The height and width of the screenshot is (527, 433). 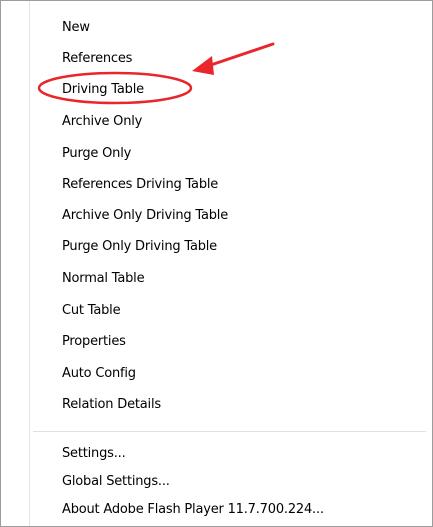 I want to click on menu-item-references-driving-table: References Driving Table, so click(x=230, y=185).